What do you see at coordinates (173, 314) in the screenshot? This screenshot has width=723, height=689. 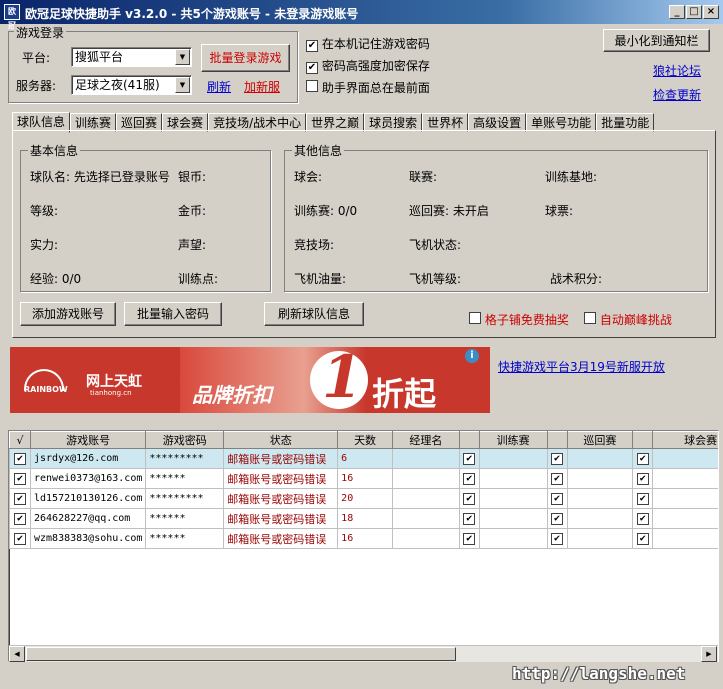 I see `batch-password-button: 批量输入密码` at bounding box center [173, 314].